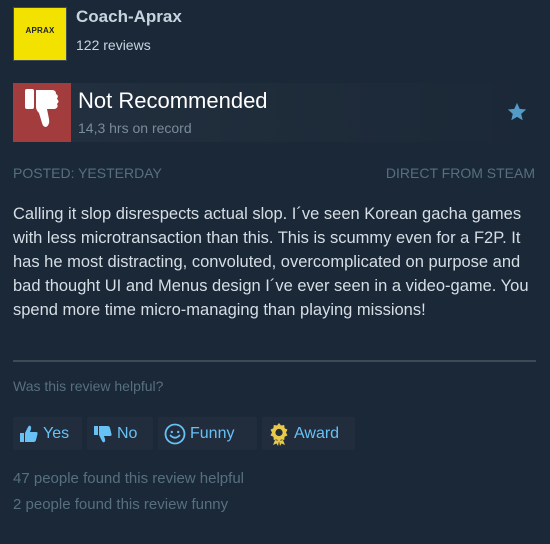  What do you see at coordinates (56, 433) in the screenshot?
I see `yes-label: Yes` at bounding box center [56, 433].